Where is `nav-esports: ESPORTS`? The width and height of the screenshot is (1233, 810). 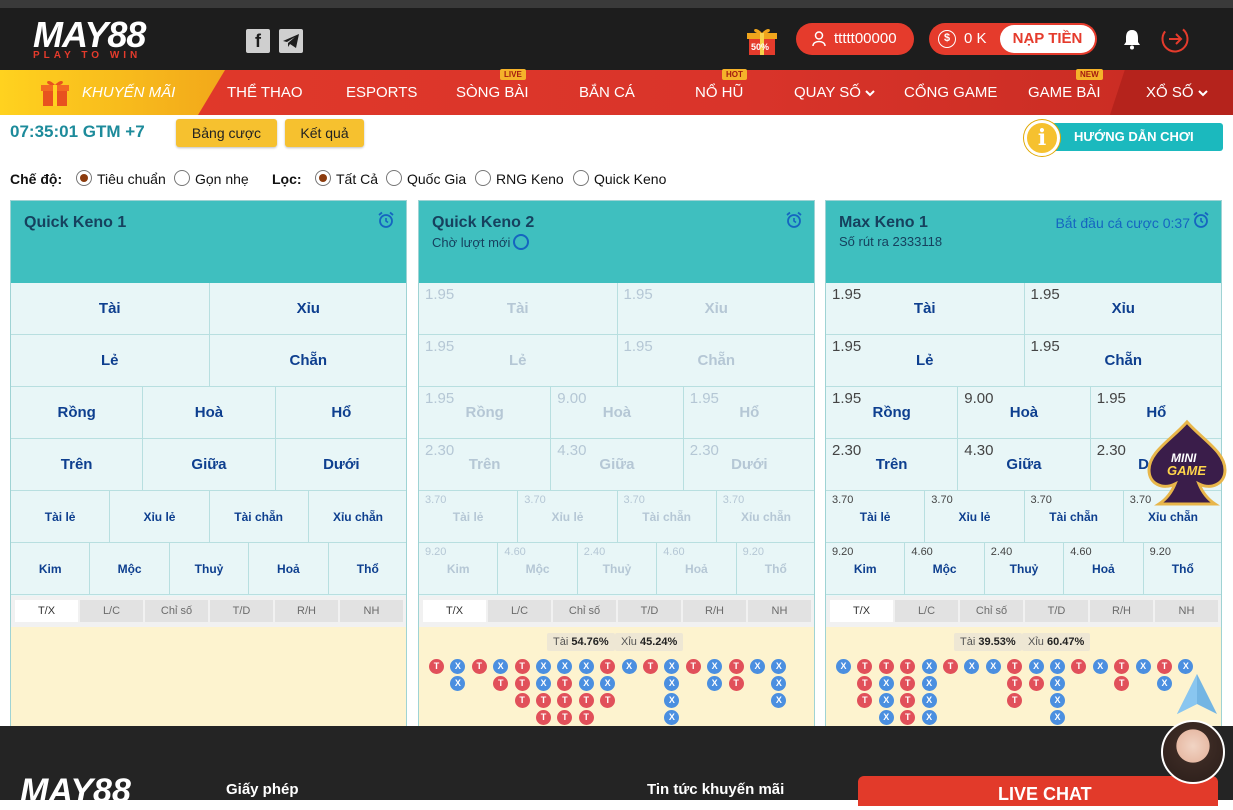 nav-esports: ESPORTS is located at coordinates (381, 92).